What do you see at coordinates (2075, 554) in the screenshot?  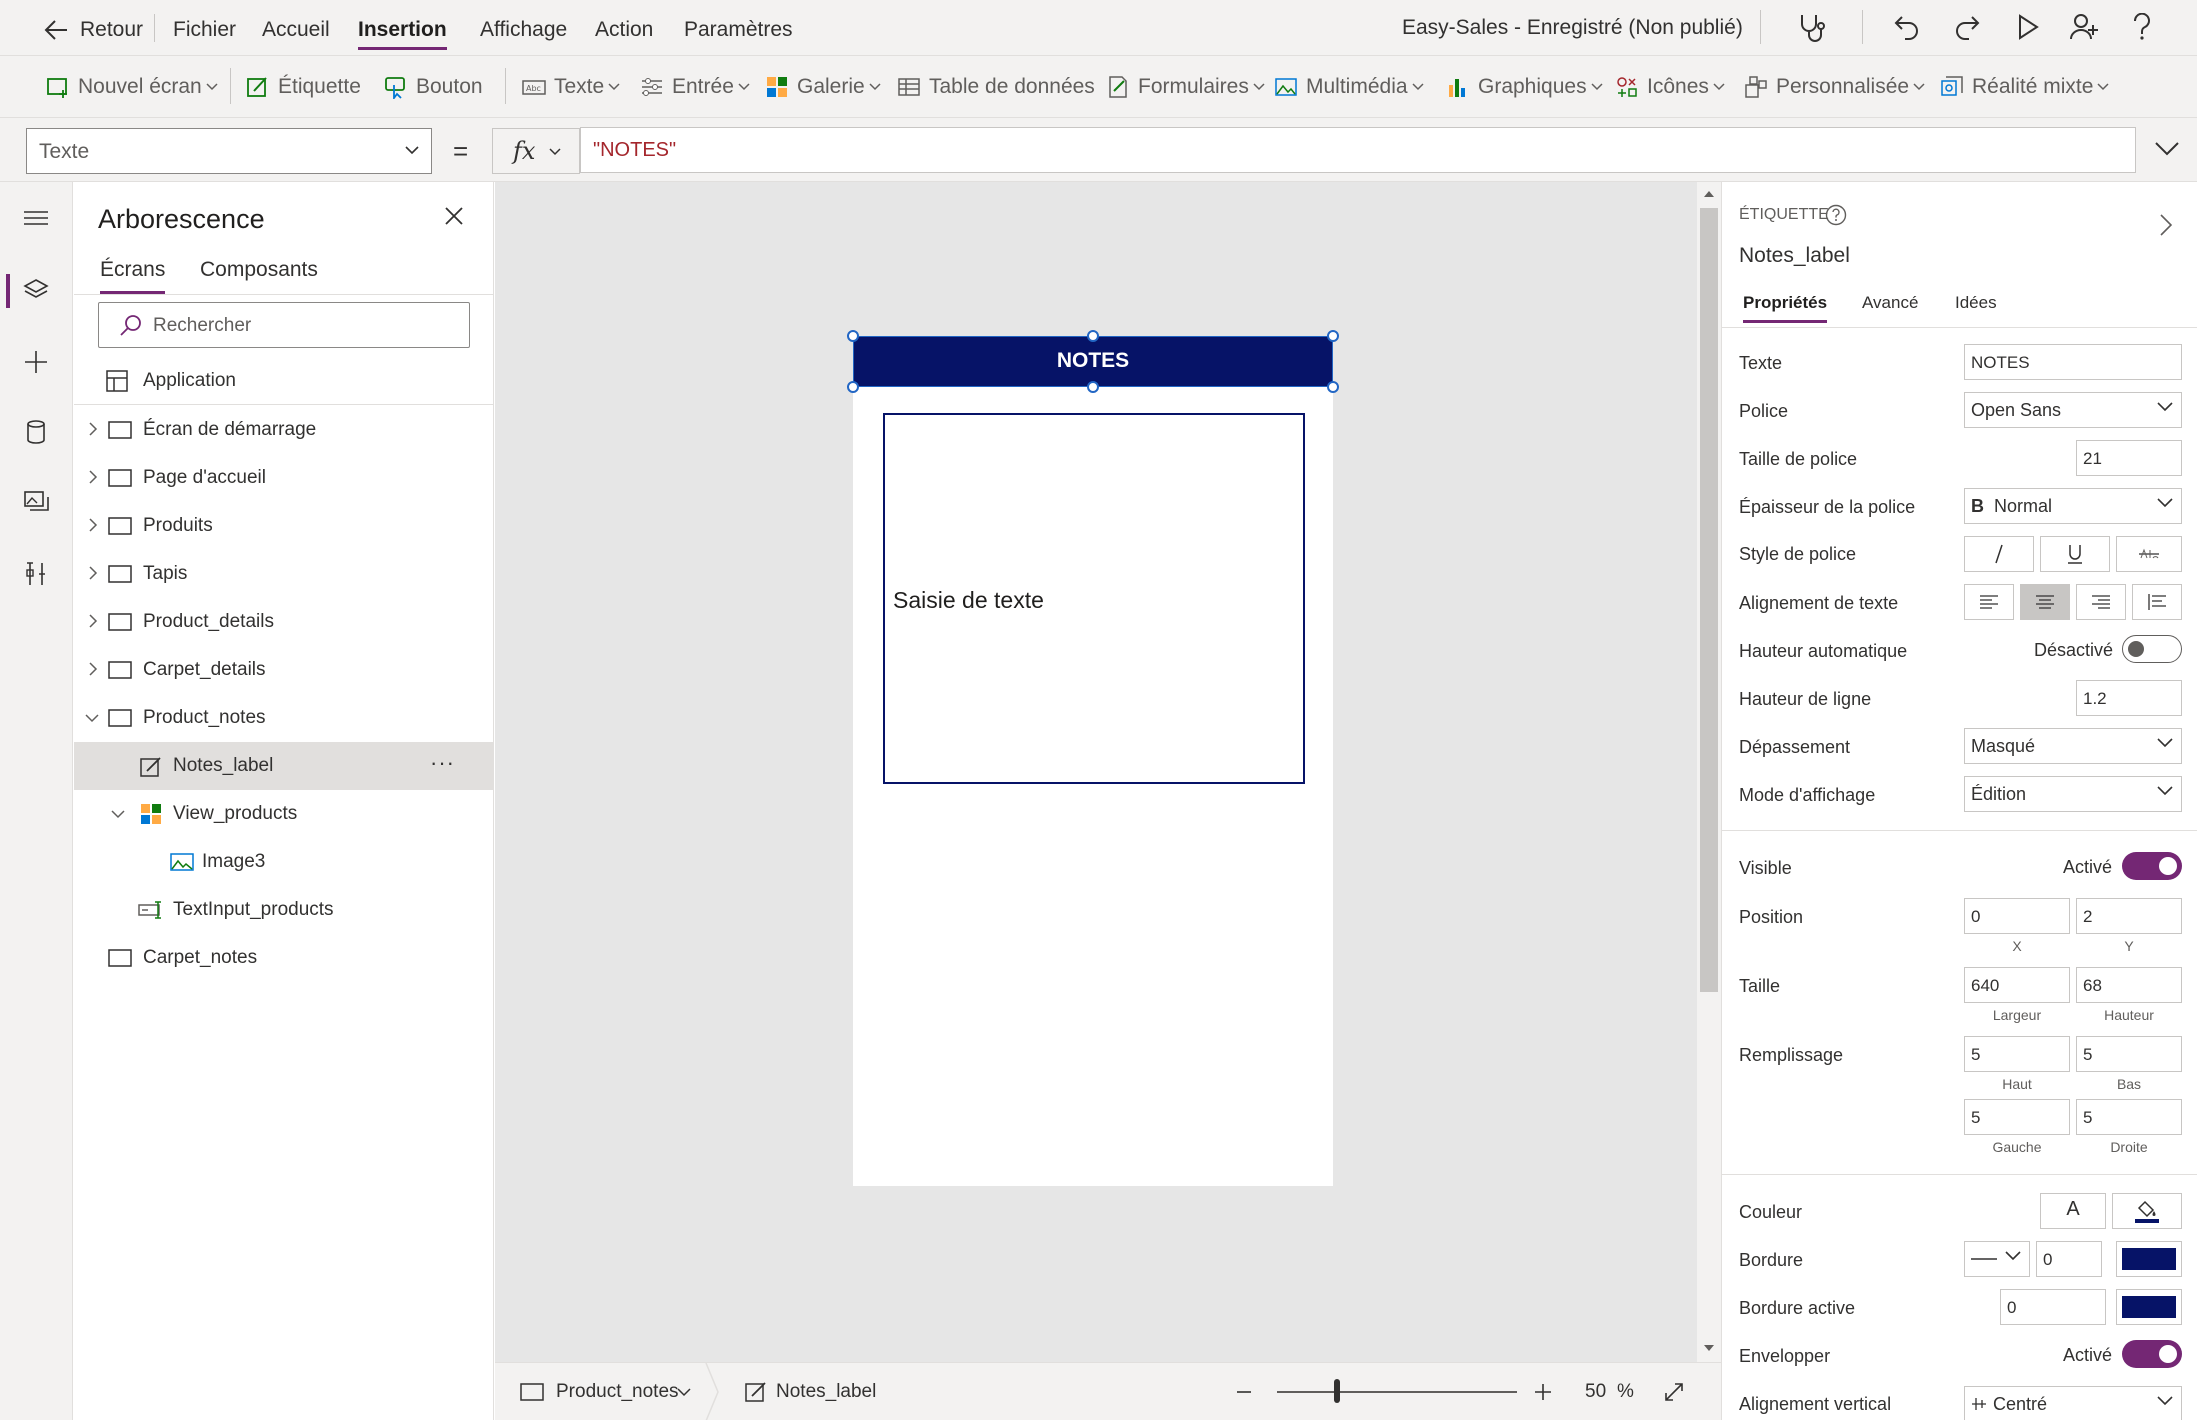 I see `underline-button` at bounding box center [2075, 554].